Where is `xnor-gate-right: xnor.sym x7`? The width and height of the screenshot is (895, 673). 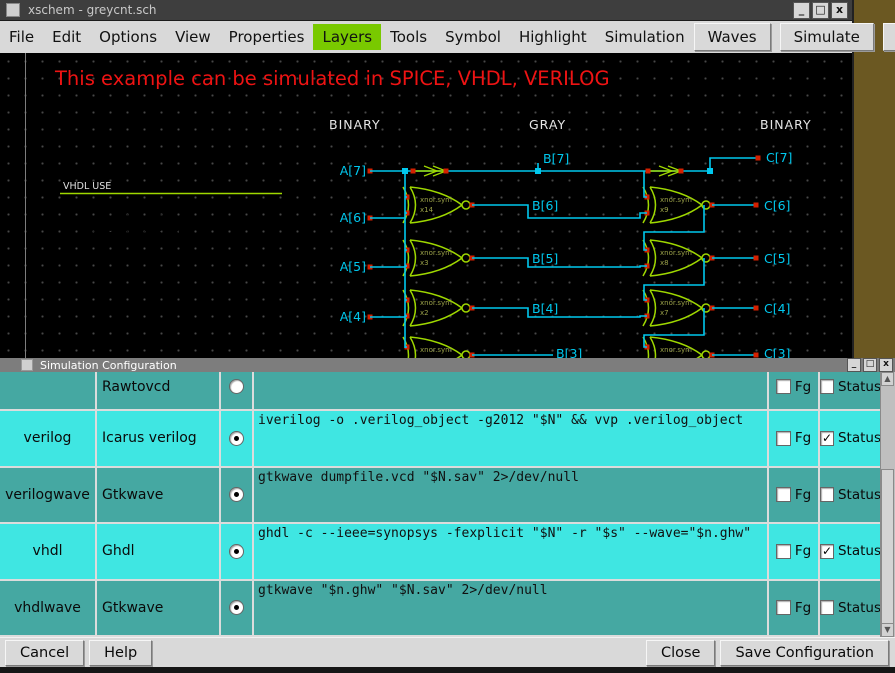
xnor-gate-right: xnor.sym x7 is located at coordinates (676, 308).